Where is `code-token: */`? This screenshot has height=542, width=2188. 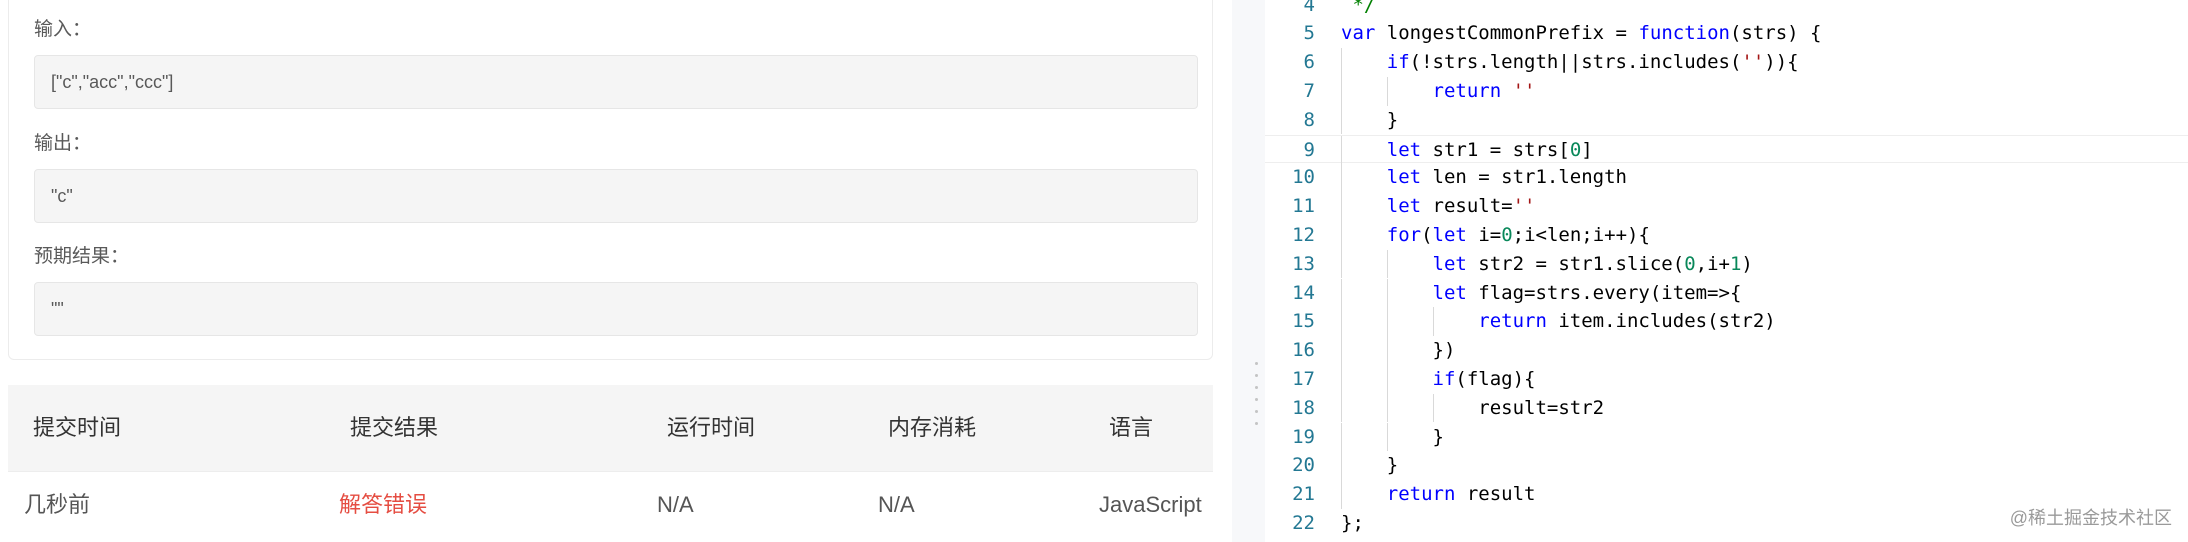 code-token: */ is located at coordinates (1358, 8).